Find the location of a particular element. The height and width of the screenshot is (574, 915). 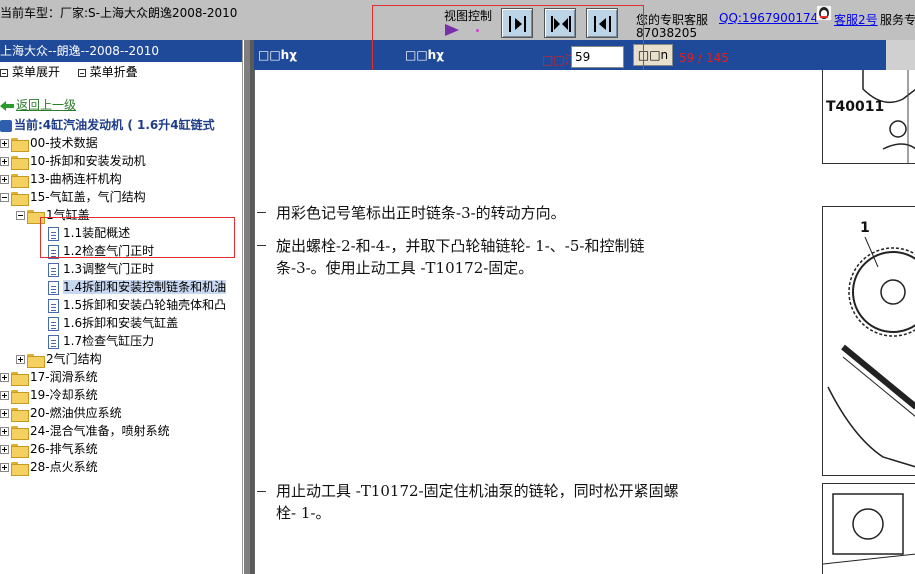

tree-node: 1气缸盖 is located at coordinates (53, 215).